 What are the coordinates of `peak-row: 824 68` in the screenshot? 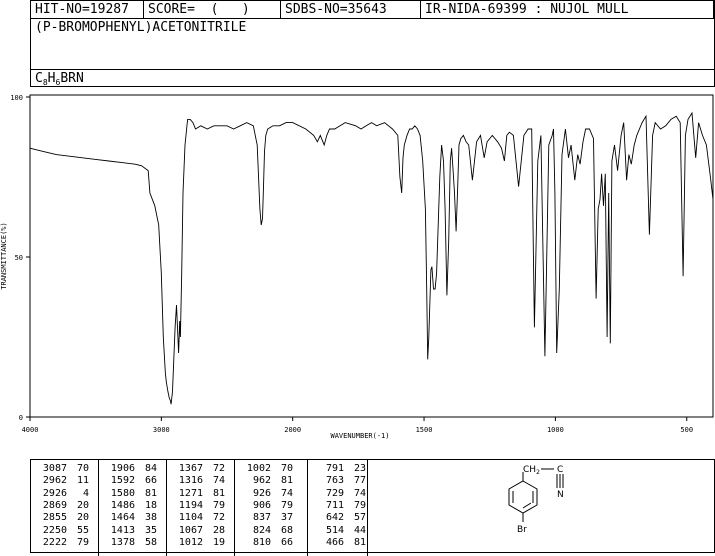 It's located at (267, 530).